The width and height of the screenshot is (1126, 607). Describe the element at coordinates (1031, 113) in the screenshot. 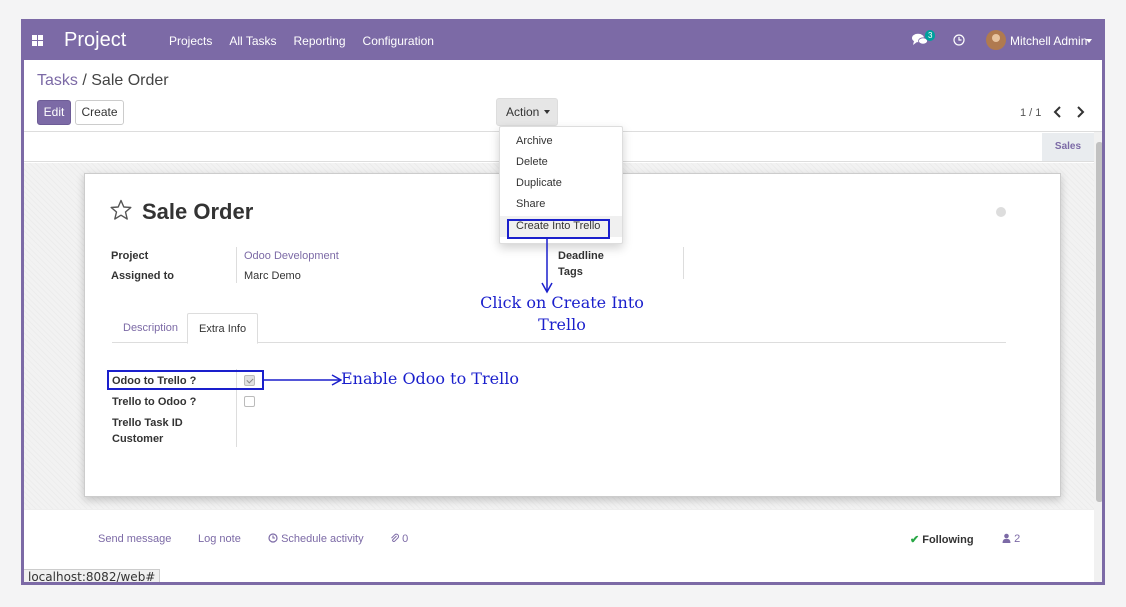

I see `pager-value: 1 / 1` at that location.